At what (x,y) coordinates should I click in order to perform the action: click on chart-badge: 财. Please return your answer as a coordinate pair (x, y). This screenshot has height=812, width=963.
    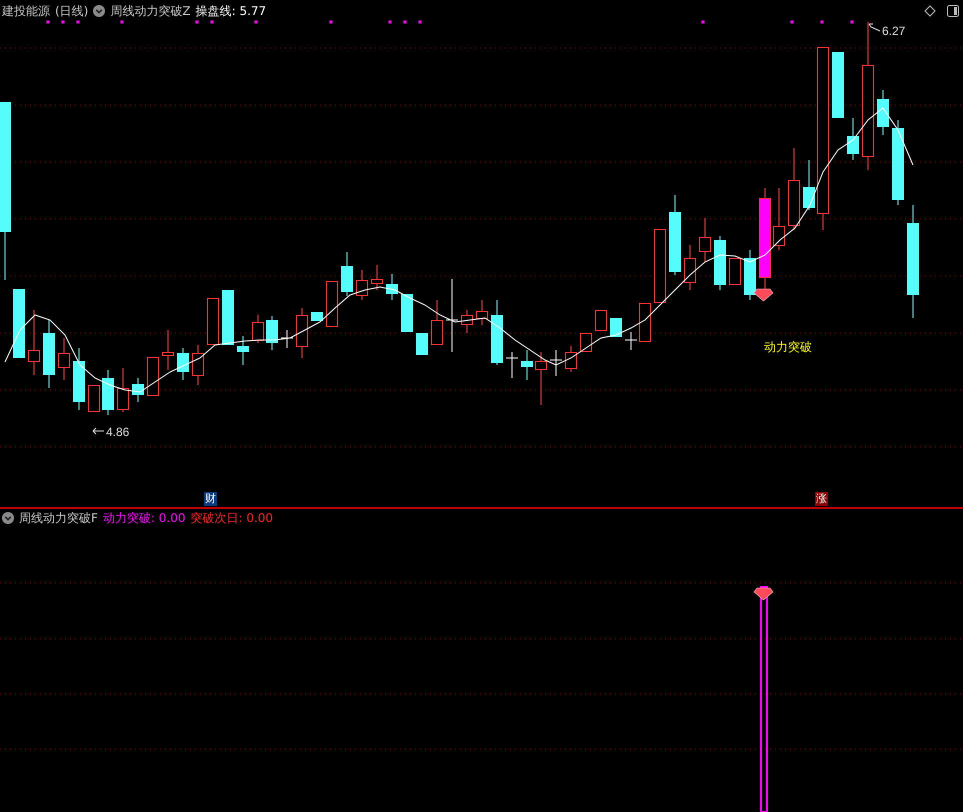
    Looking at the image, I should click on (210, 499).